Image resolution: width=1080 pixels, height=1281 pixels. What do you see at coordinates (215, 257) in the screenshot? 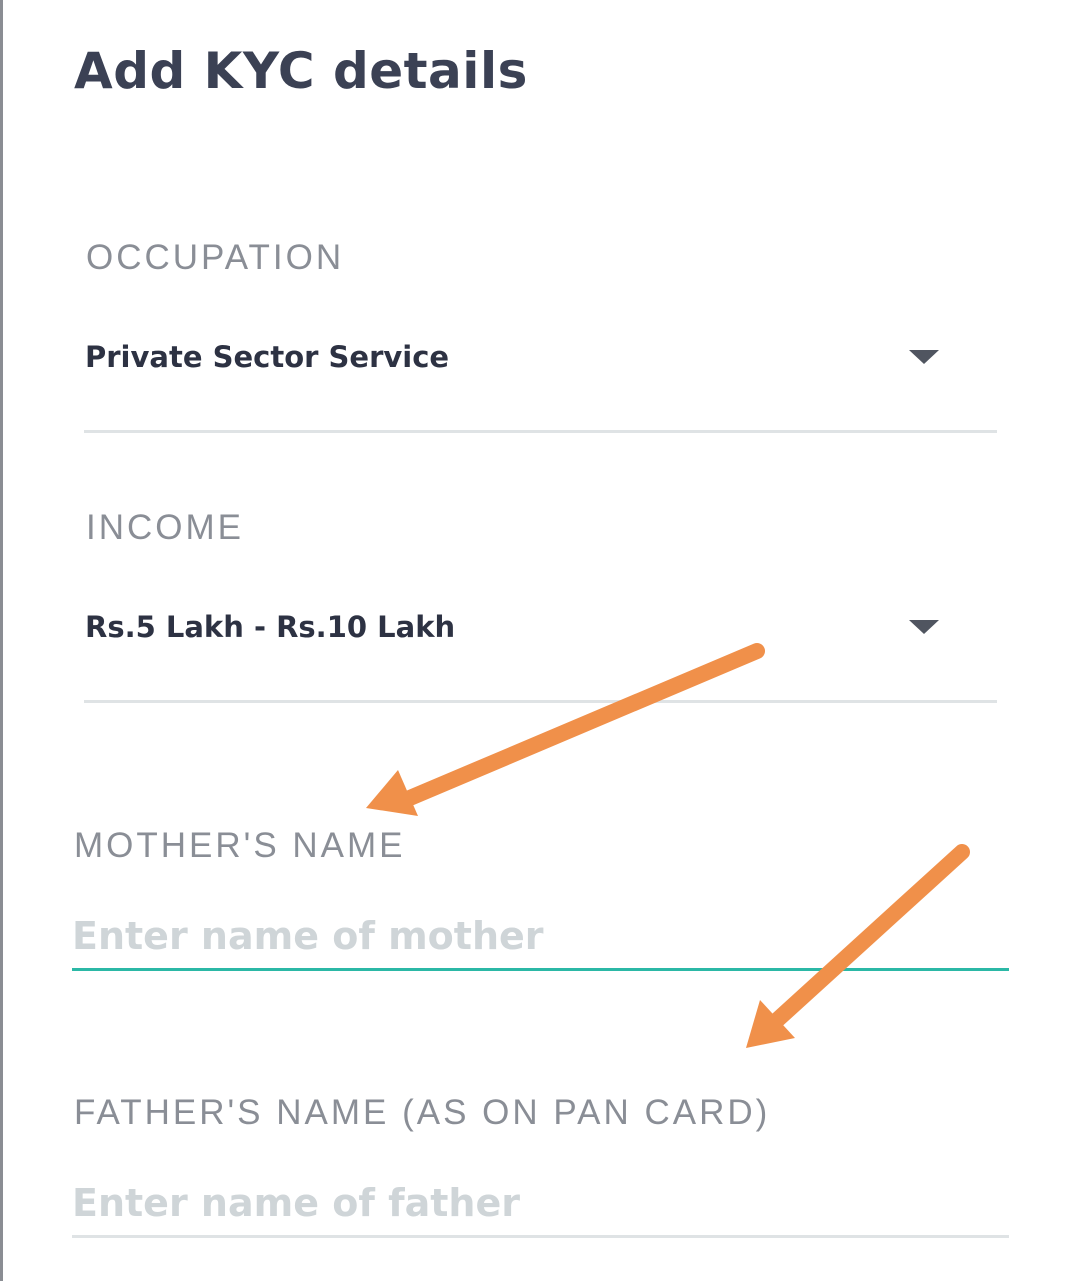
I see `occupation-label: OCCUPATION` at bounding box center [215, 257].